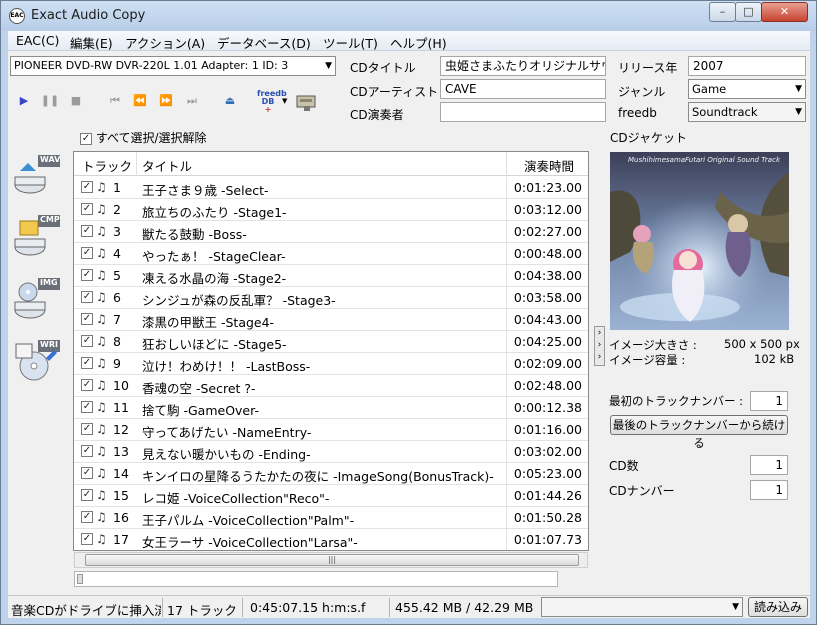  I want to click on sidebar-copy-image-button: IMG, so click(37, 301).